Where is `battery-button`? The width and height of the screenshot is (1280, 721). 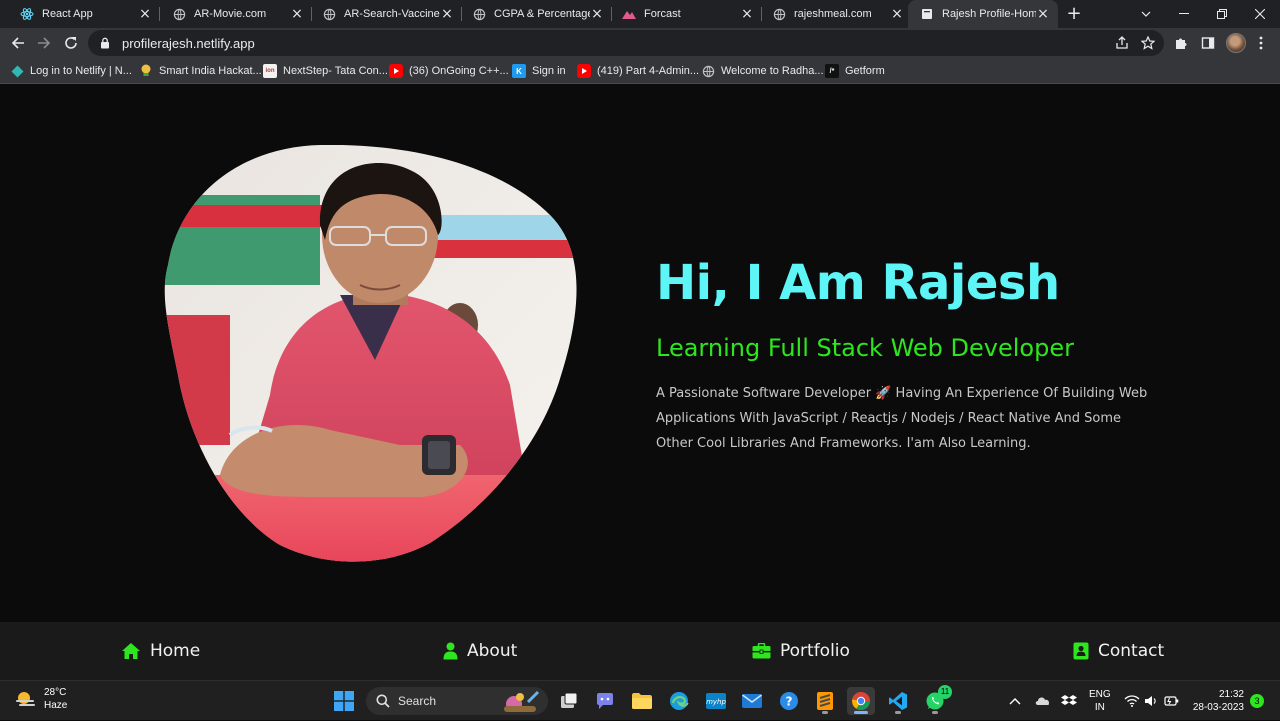 battery-button is located at coordinates (1172, 701).